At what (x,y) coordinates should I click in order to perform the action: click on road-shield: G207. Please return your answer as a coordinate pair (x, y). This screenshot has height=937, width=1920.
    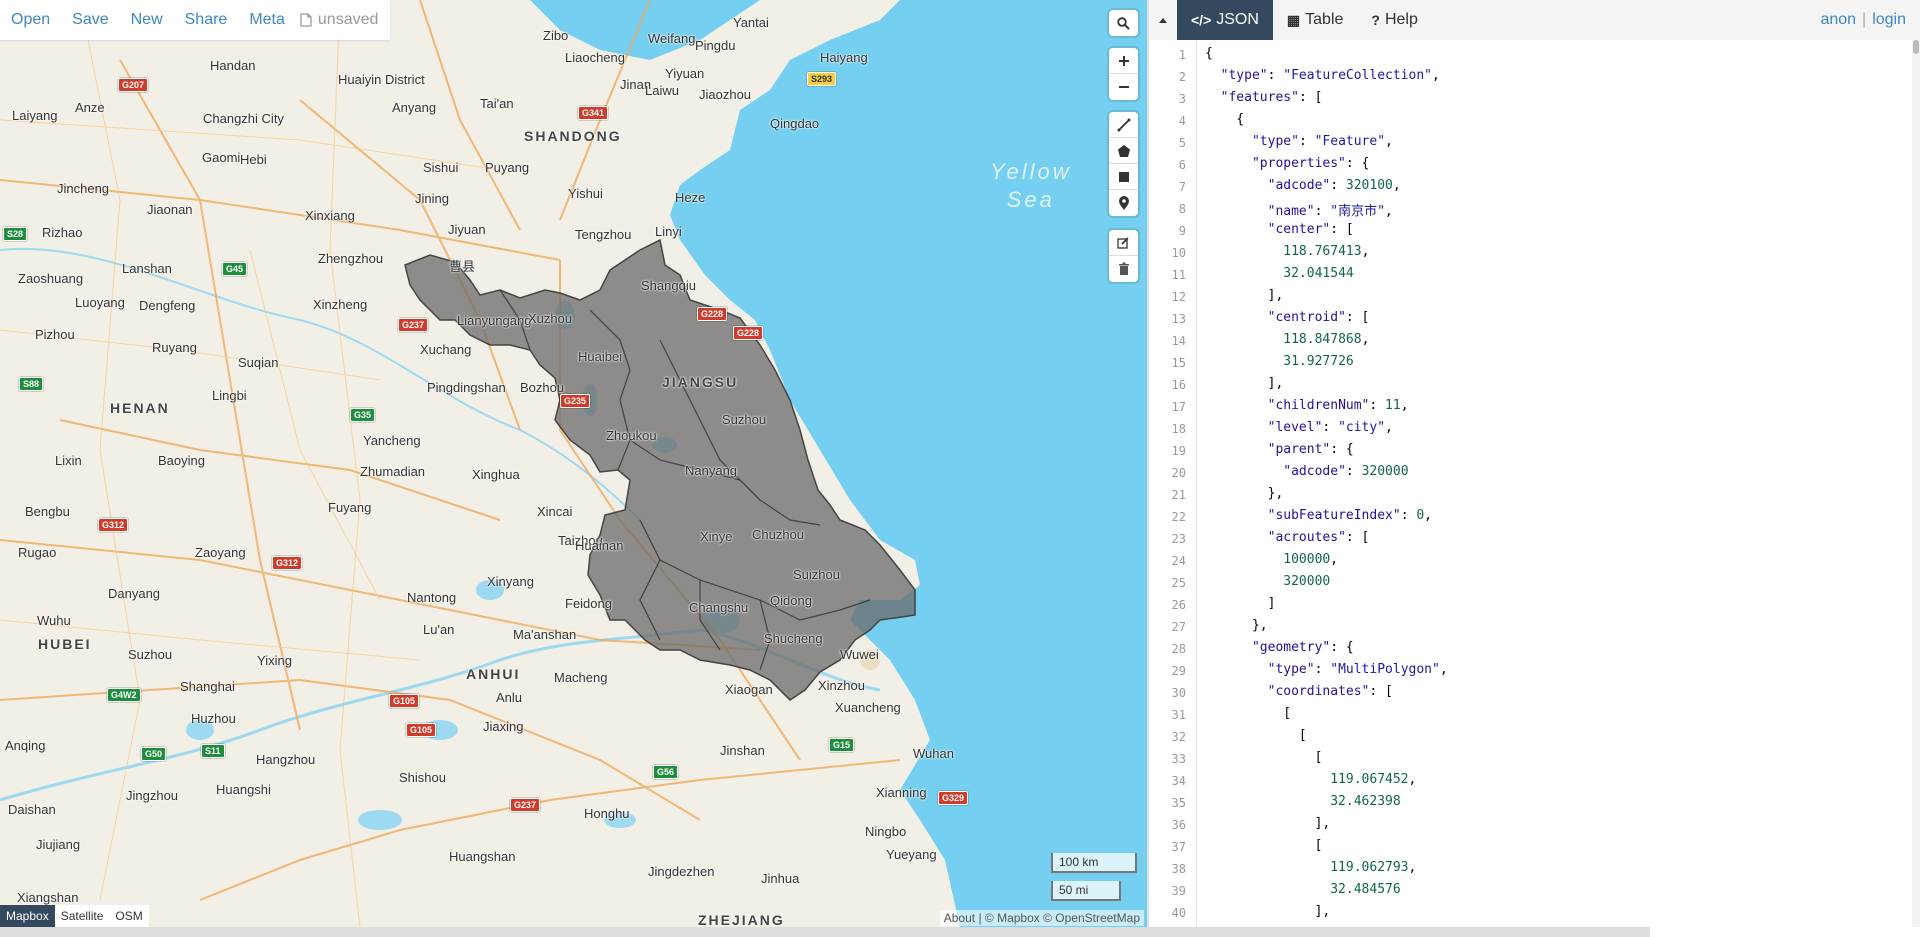
    Looking at the image, I should click on (133, 85).